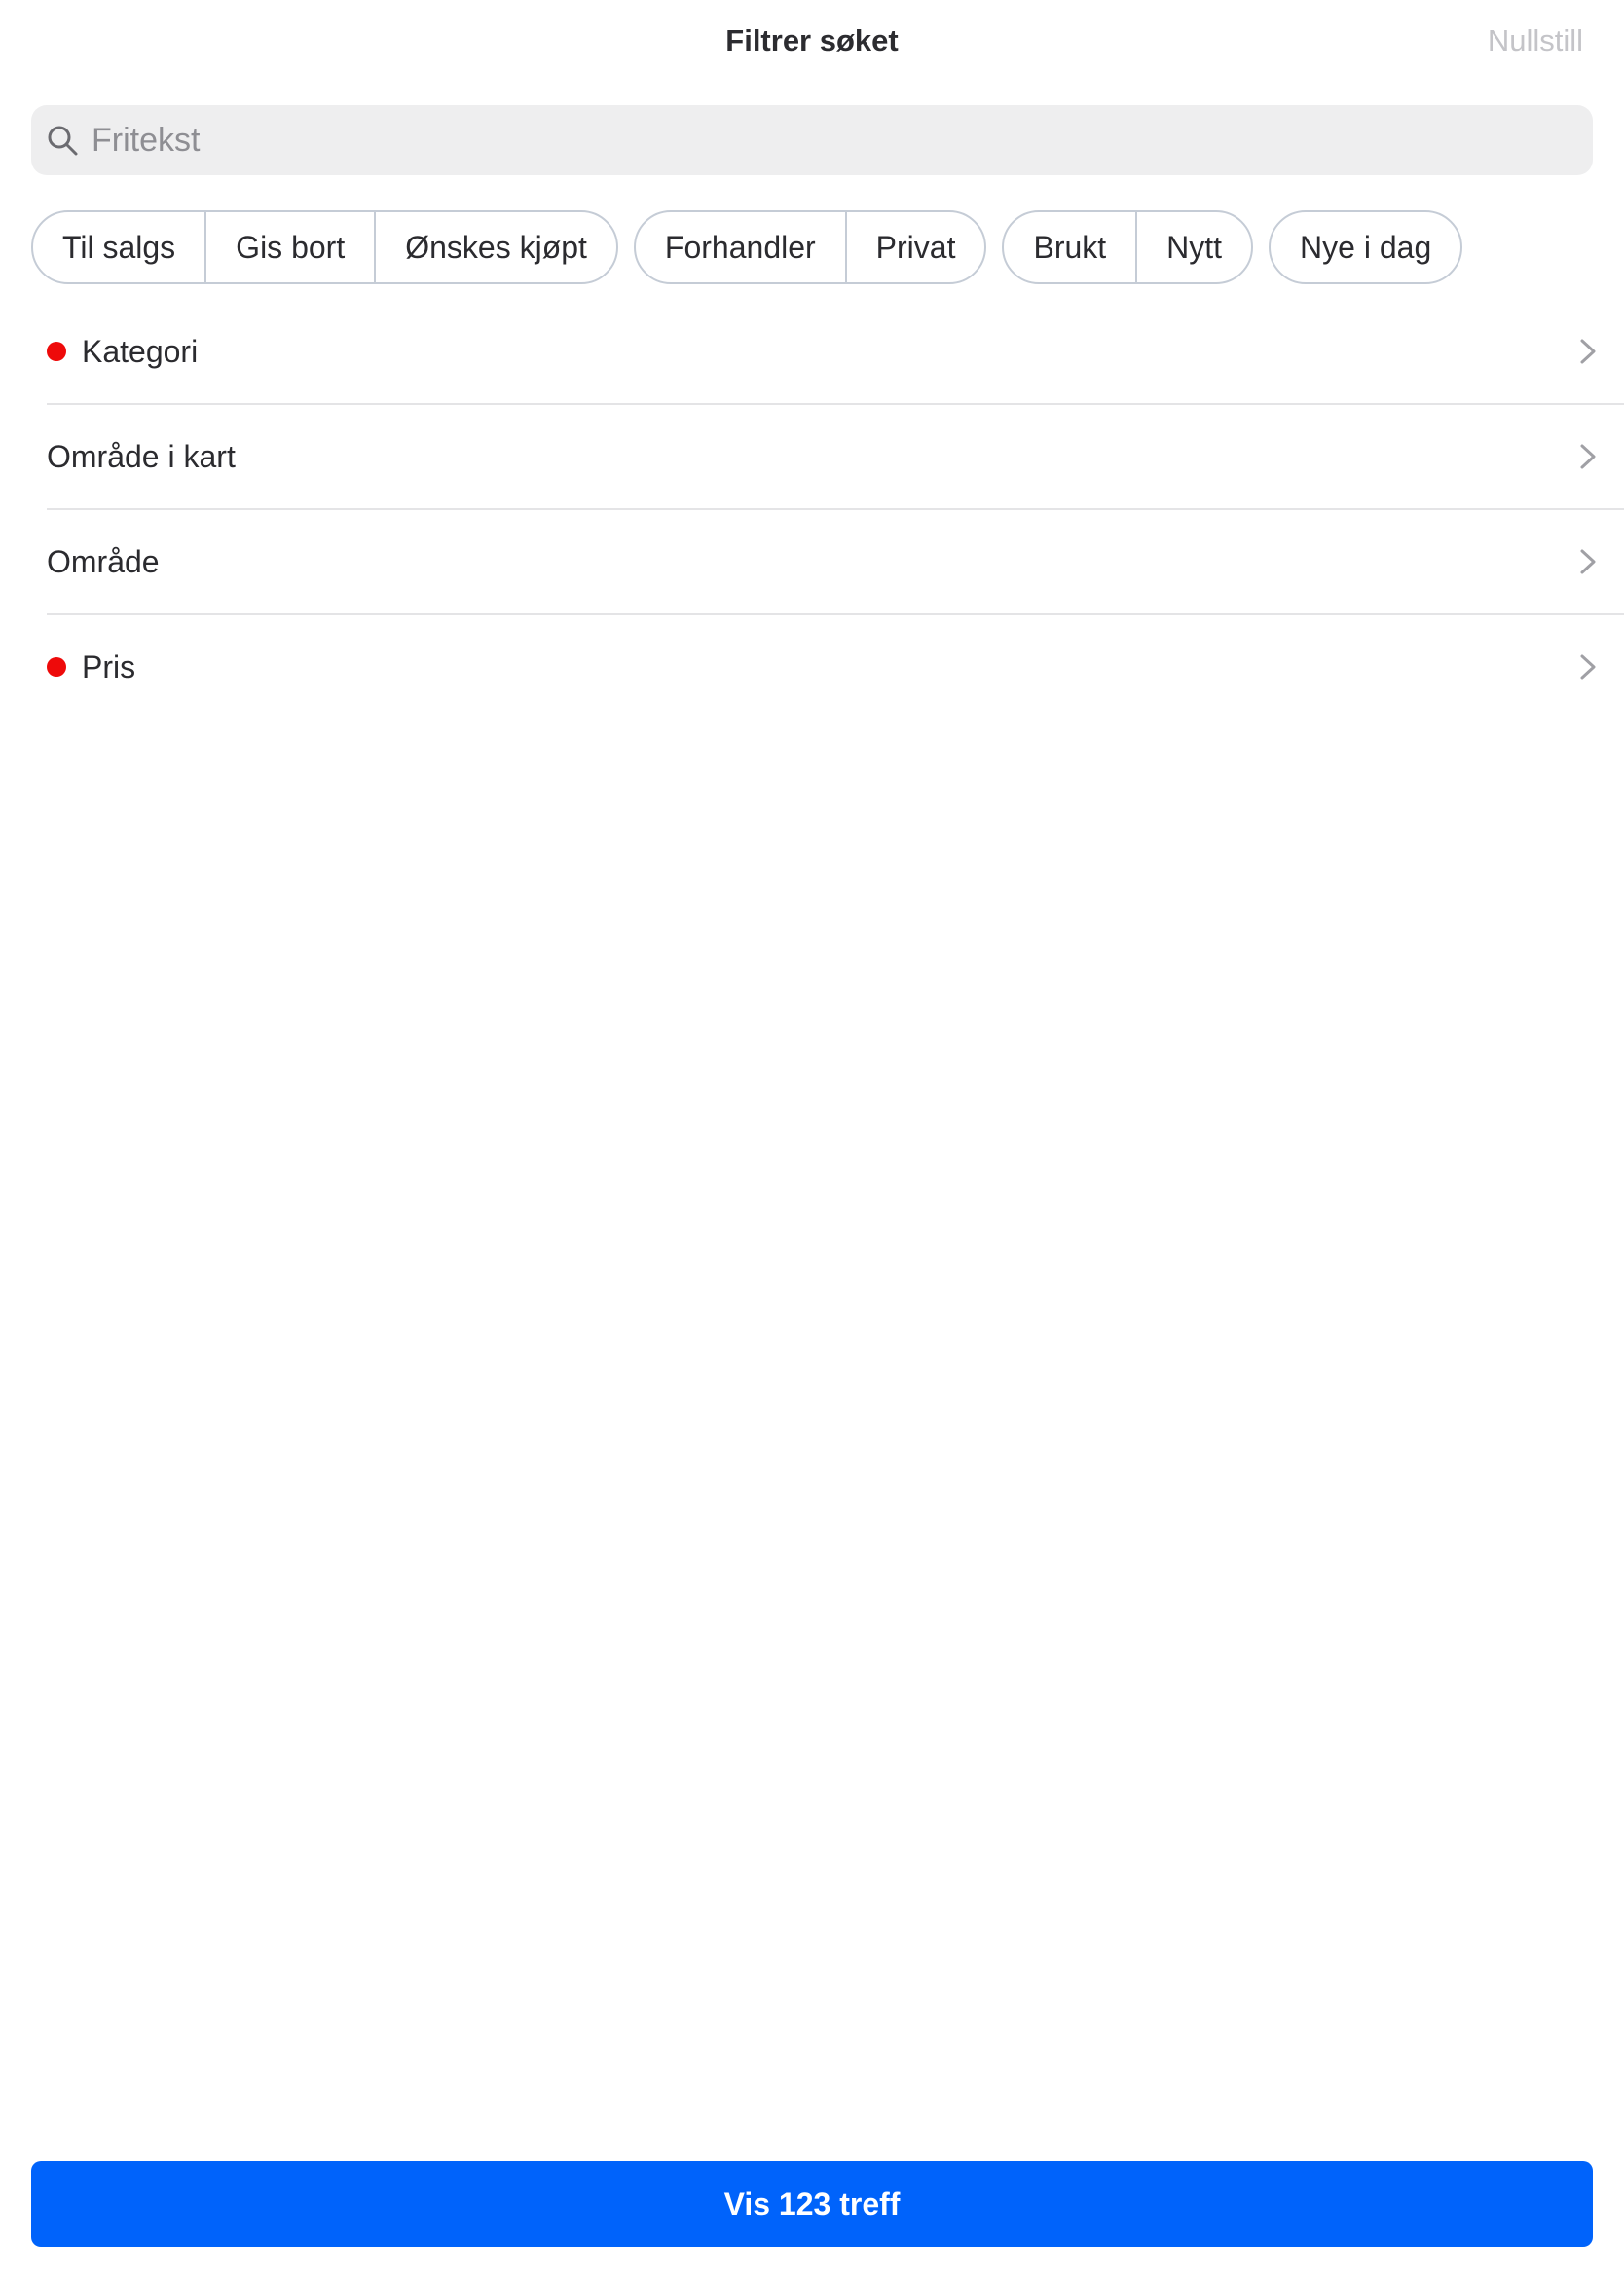  What do you see at coordinates (812, 40) in the screenshot?
I see `page-title: Filtrer søket` at bounding box center [812, 40].